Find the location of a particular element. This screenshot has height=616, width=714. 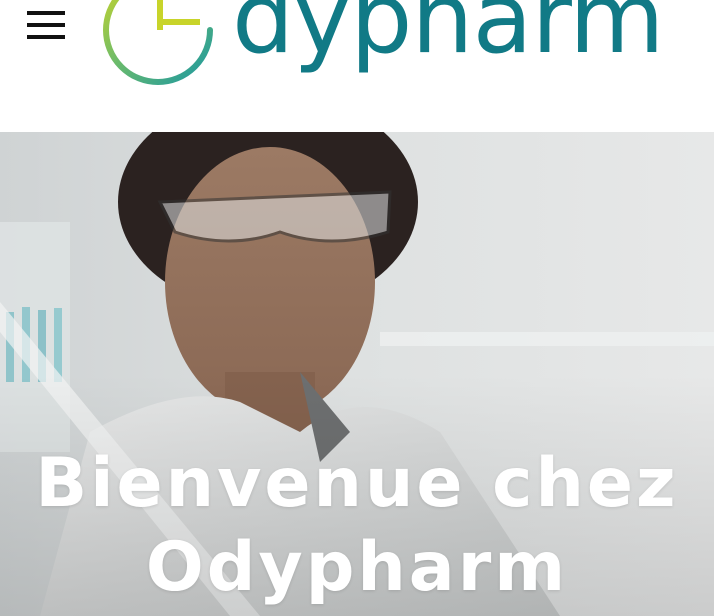

hero-title-line-2: Odypharm is located at coordinates (357, 567).